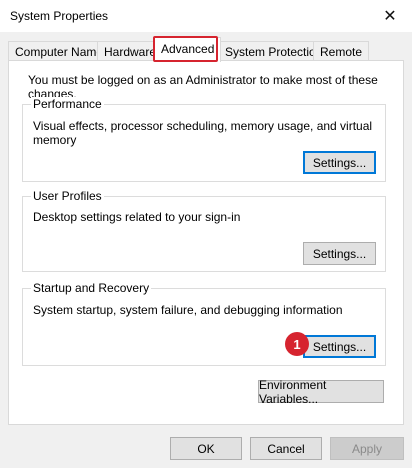  What do you see at coordinates (67, 196) in the screenshot?
I see `user-profiles-title: User Profiles` at bounding box center [67, 196].